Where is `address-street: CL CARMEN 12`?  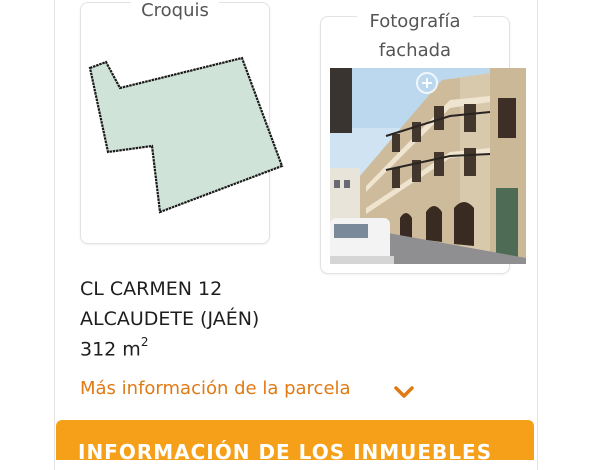 address-street: CL CARMEN 12 is located at coordinates (151, 289).